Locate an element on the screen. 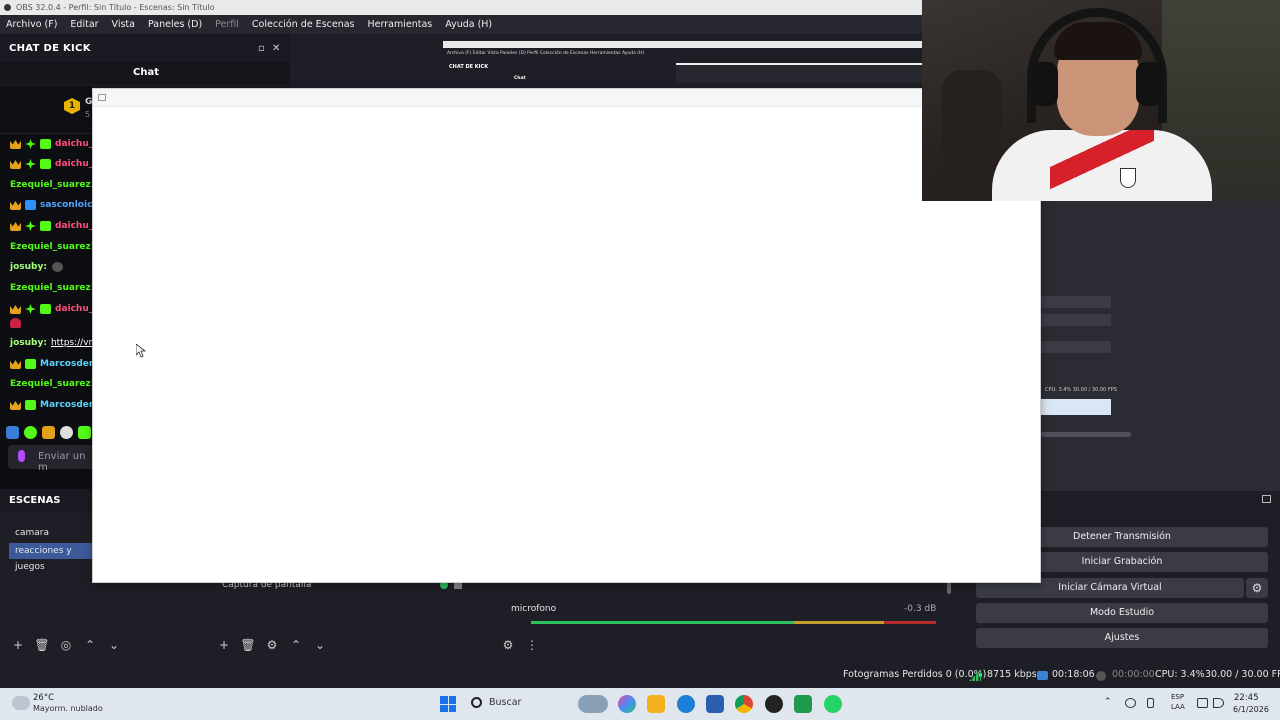 This screenshot has width=1280, height=720. add-source-icon: + is located at coordinates (224, 645).